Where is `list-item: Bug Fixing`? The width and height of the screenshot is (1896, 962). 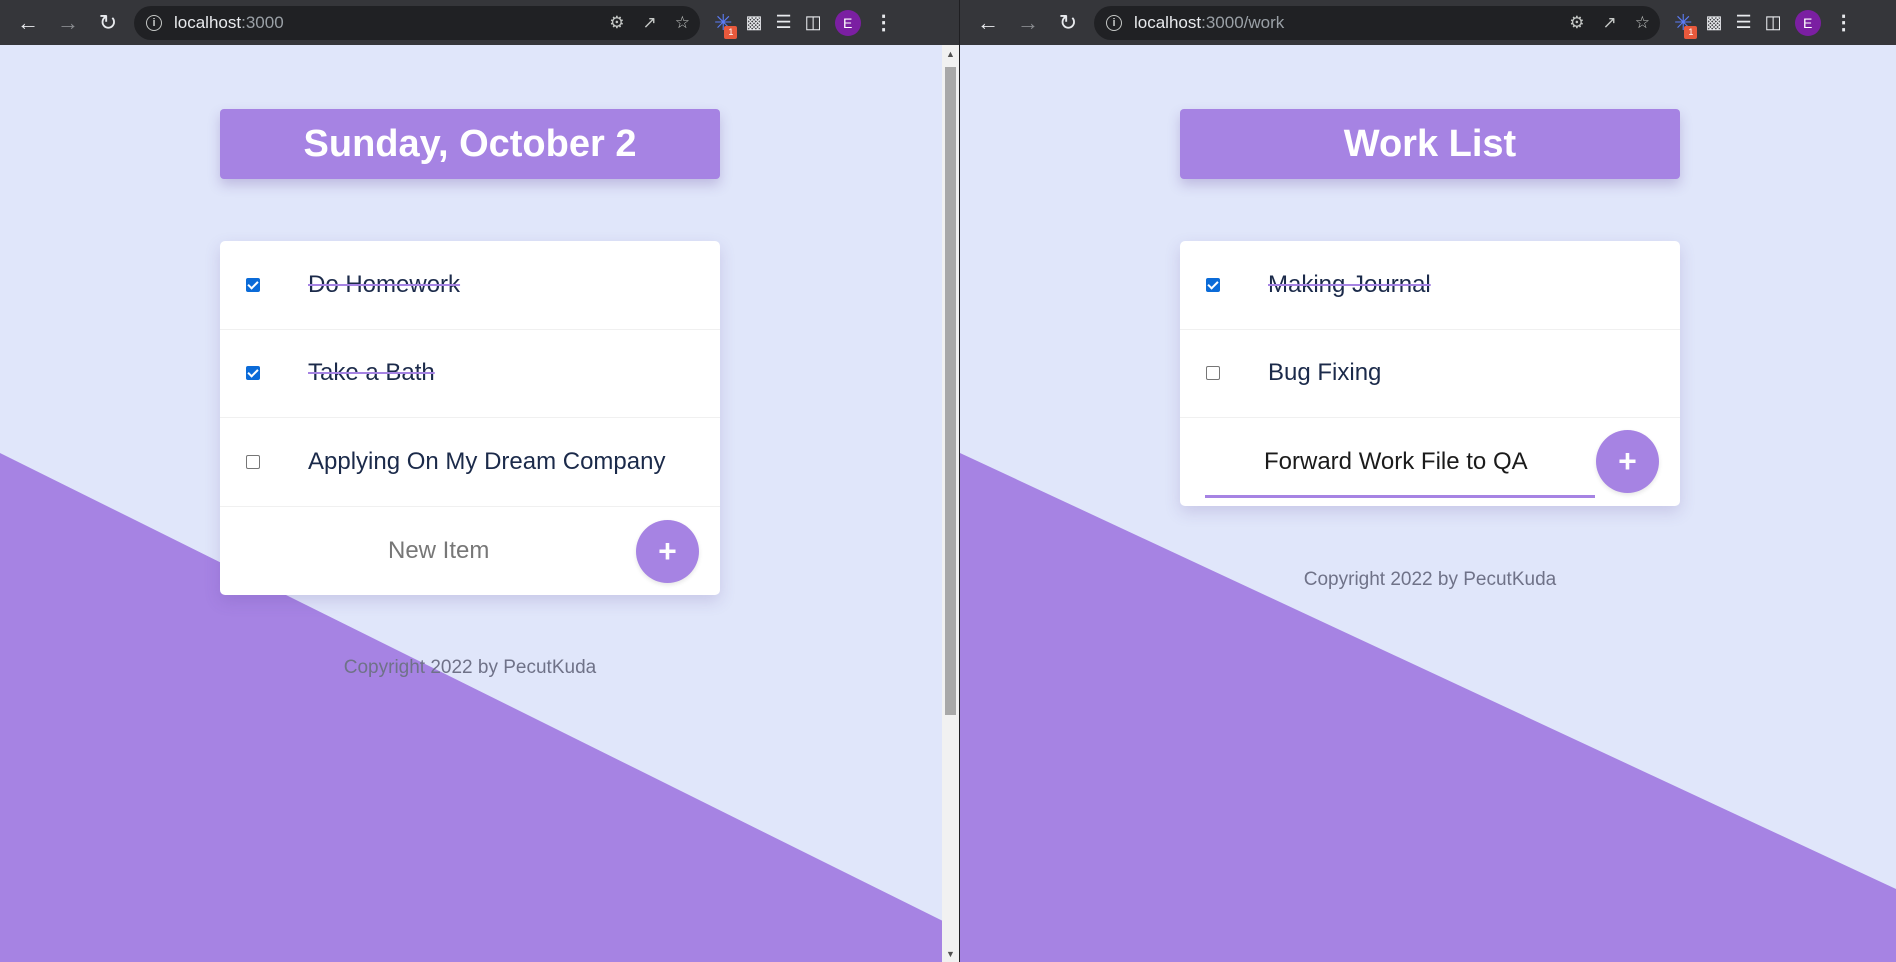 list-item: Bug Fixing is located at coordinates (1430, 374).